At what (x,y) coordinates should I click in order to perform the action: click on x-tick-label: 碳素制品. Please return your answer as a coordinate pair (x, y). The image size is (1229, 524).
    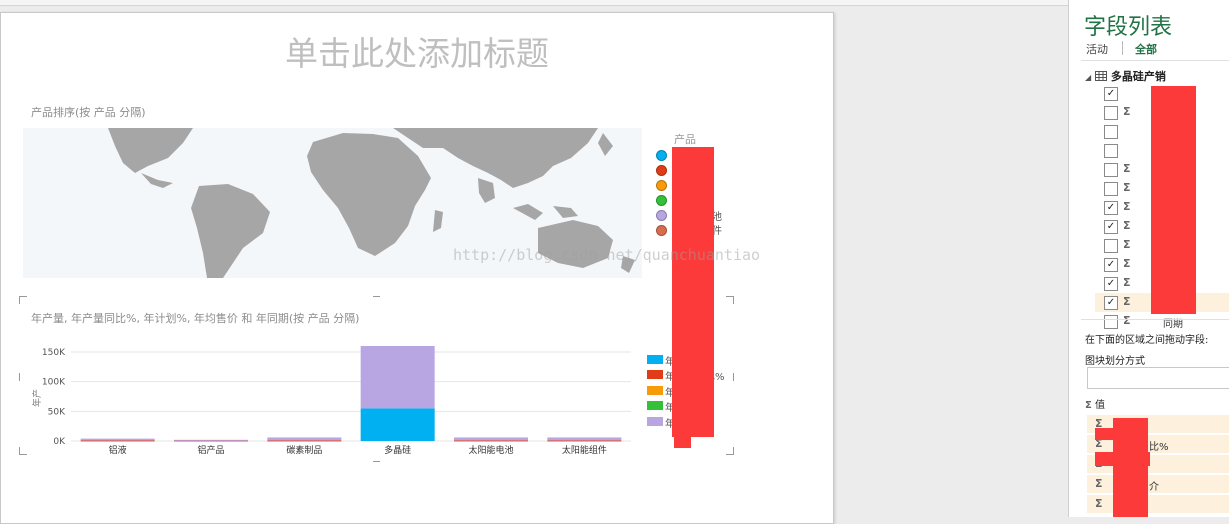
    Looking at the image, I should click on (304, 450).